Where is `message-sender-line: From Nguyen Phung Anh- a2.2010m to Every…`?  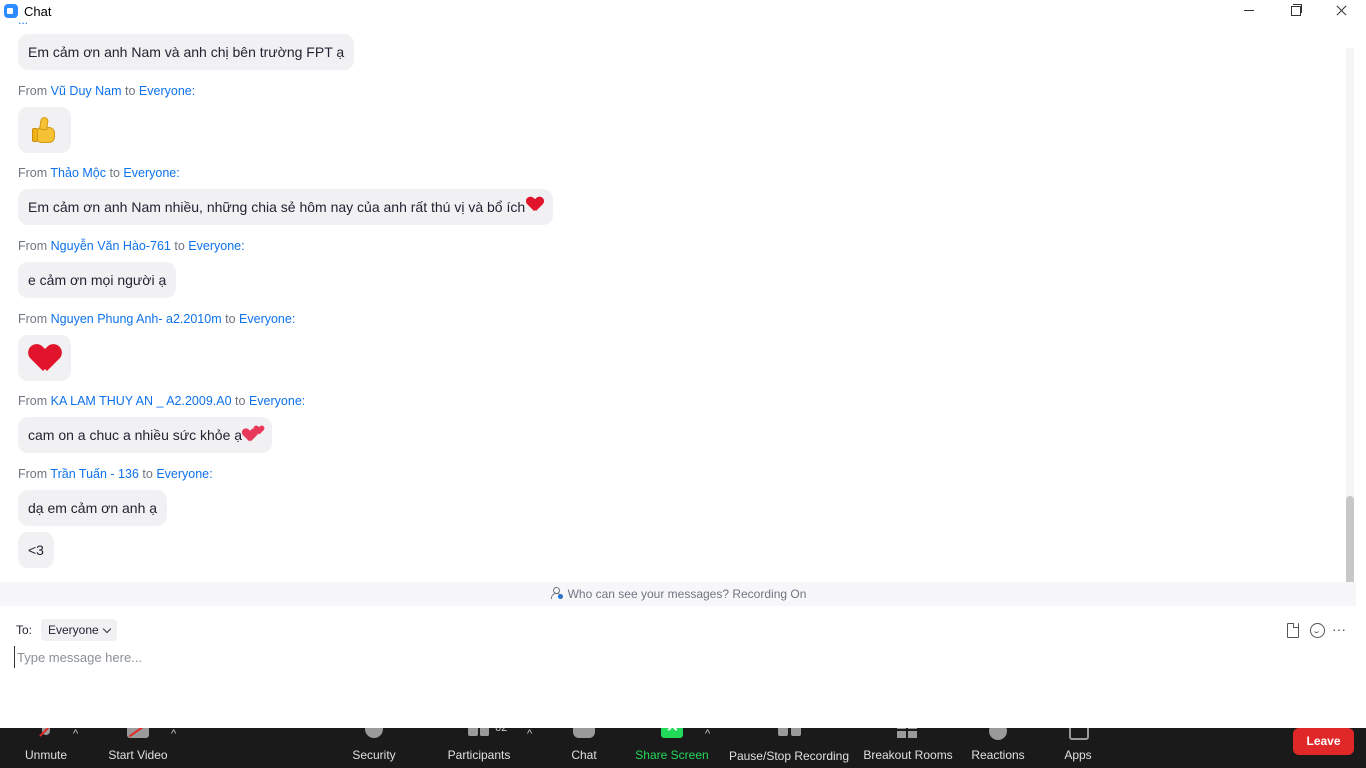 message-sender-line: From Nguyen Phung Anh- a2.2010m to Every… is located at coordinates (156, 319).